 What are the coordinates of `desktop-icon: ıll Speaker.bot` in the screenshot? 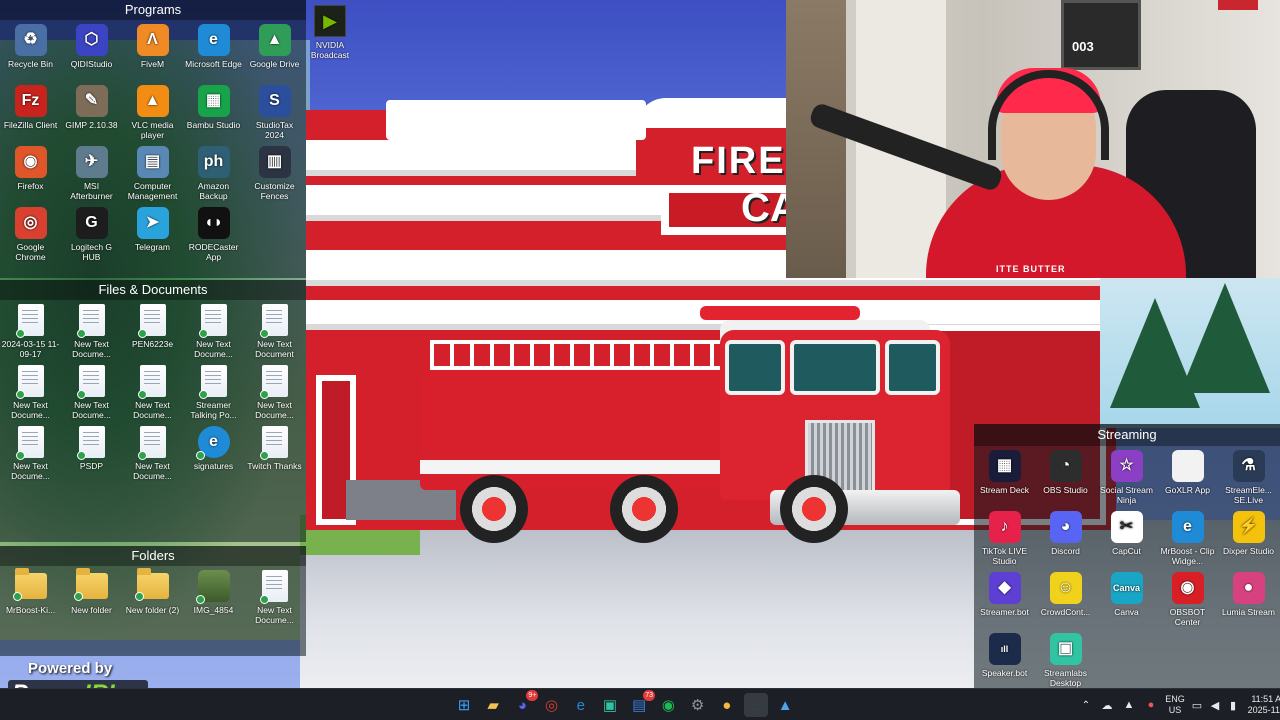 It's located at (1004, 663).